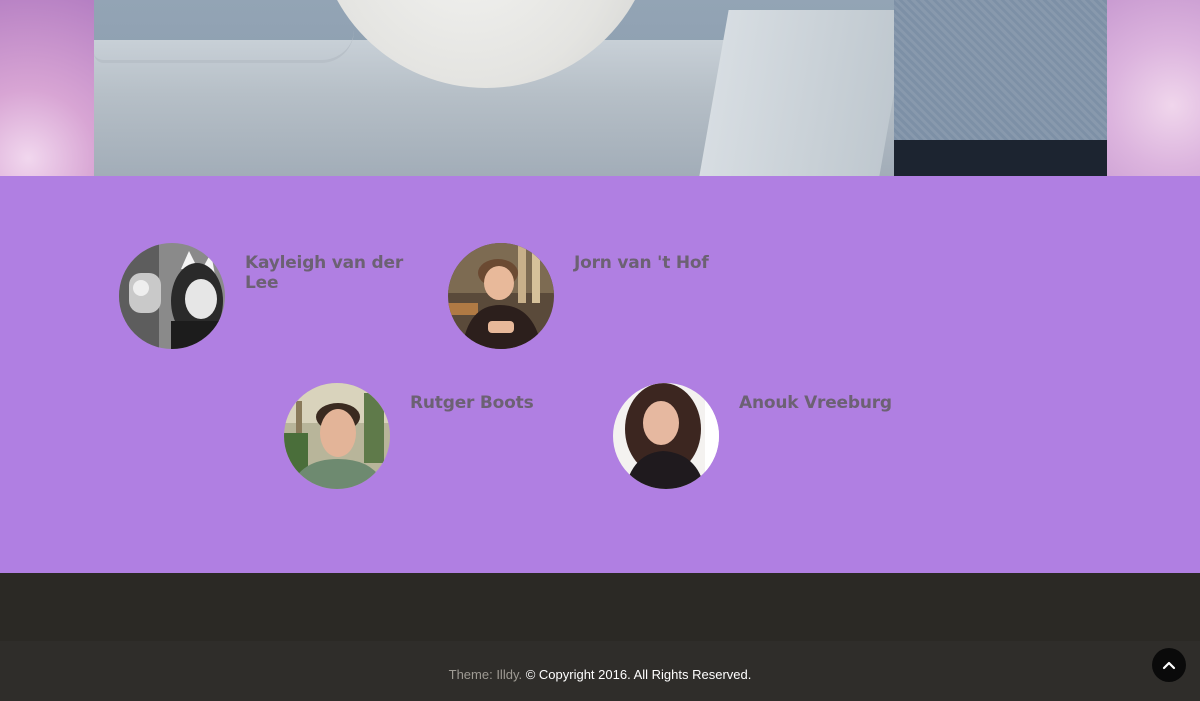 The image size is (1200, 701). What do you see at coordinates (47, 88) in the screenshot?
I see `hero-blur-left` at bounding box center [47, 88].